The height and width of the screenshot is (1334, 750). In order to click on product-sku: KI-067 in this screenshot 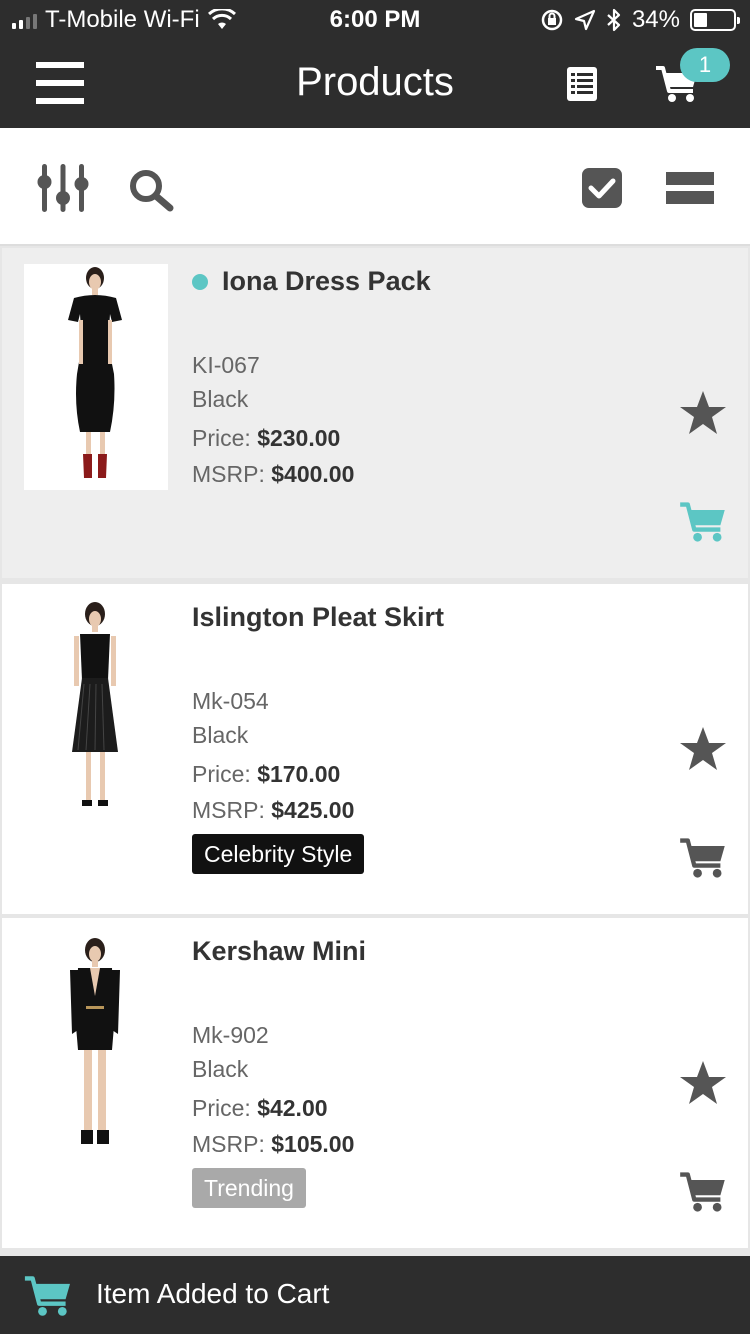, I will do `click(226, 365)`.